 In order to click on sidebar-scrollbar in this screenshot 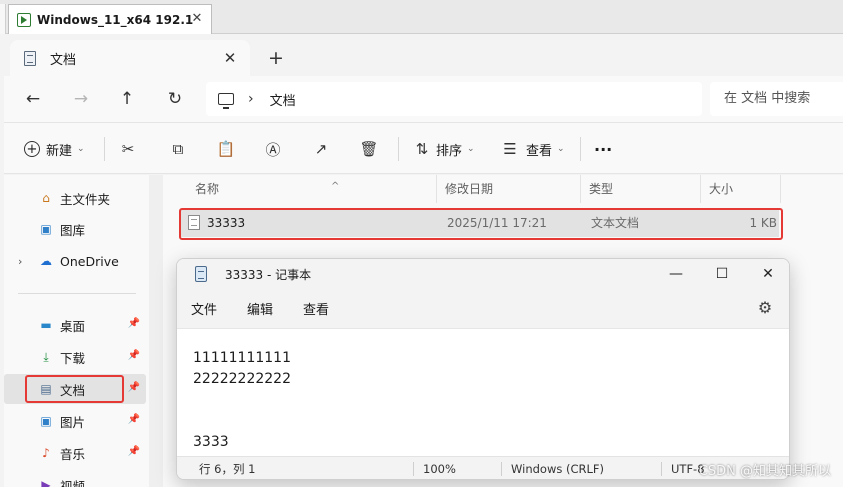, I will do `click(156, 331)`.